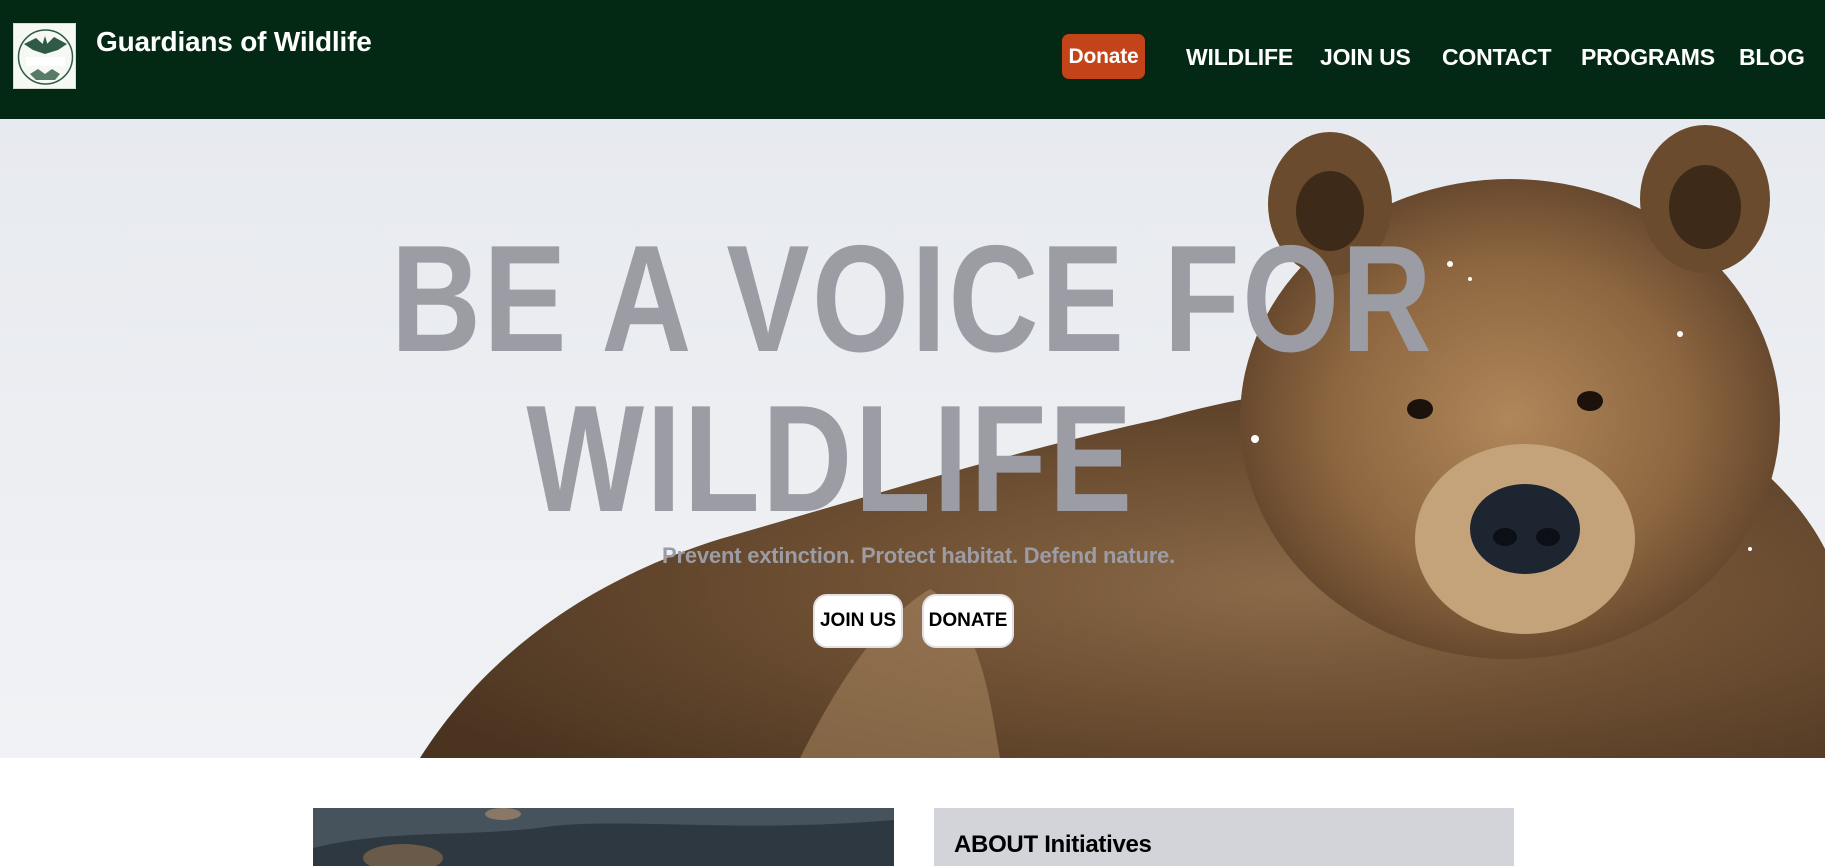 This screenshot has width=1825, height=866. Describe the element at coordinates (234, 42) in the screenshot. I see `site-title: Guardians of Wildlife` at that location.